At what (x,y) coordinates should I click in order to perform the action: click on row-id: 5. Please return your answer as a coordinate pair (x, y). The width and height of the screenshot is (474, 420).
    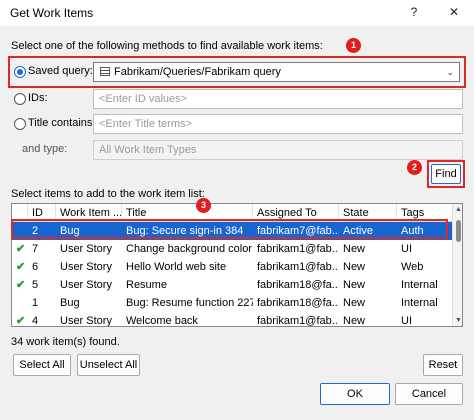
    Looking at the image, I should click on (35, 285).